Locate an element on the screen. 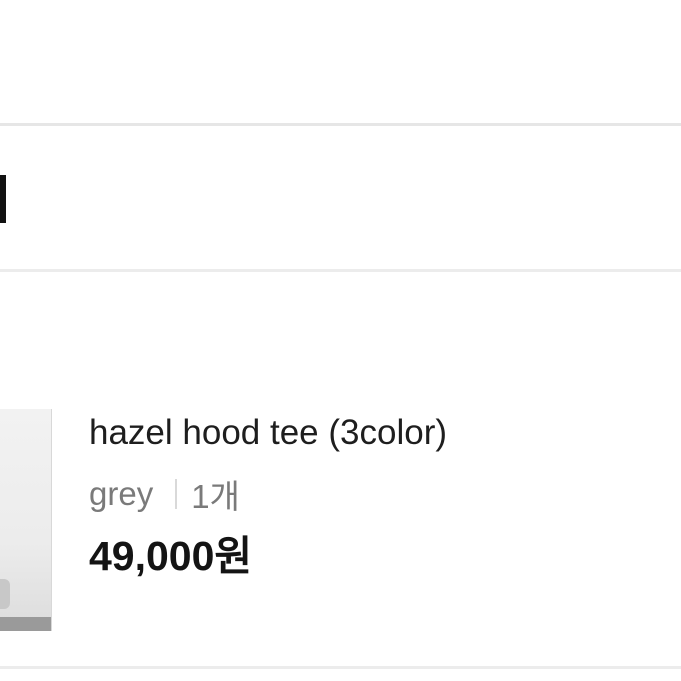 The width and height of the screenshot is (681, 681). product-name: hazel hood tee (3color) is located at coordinates (268, 433).